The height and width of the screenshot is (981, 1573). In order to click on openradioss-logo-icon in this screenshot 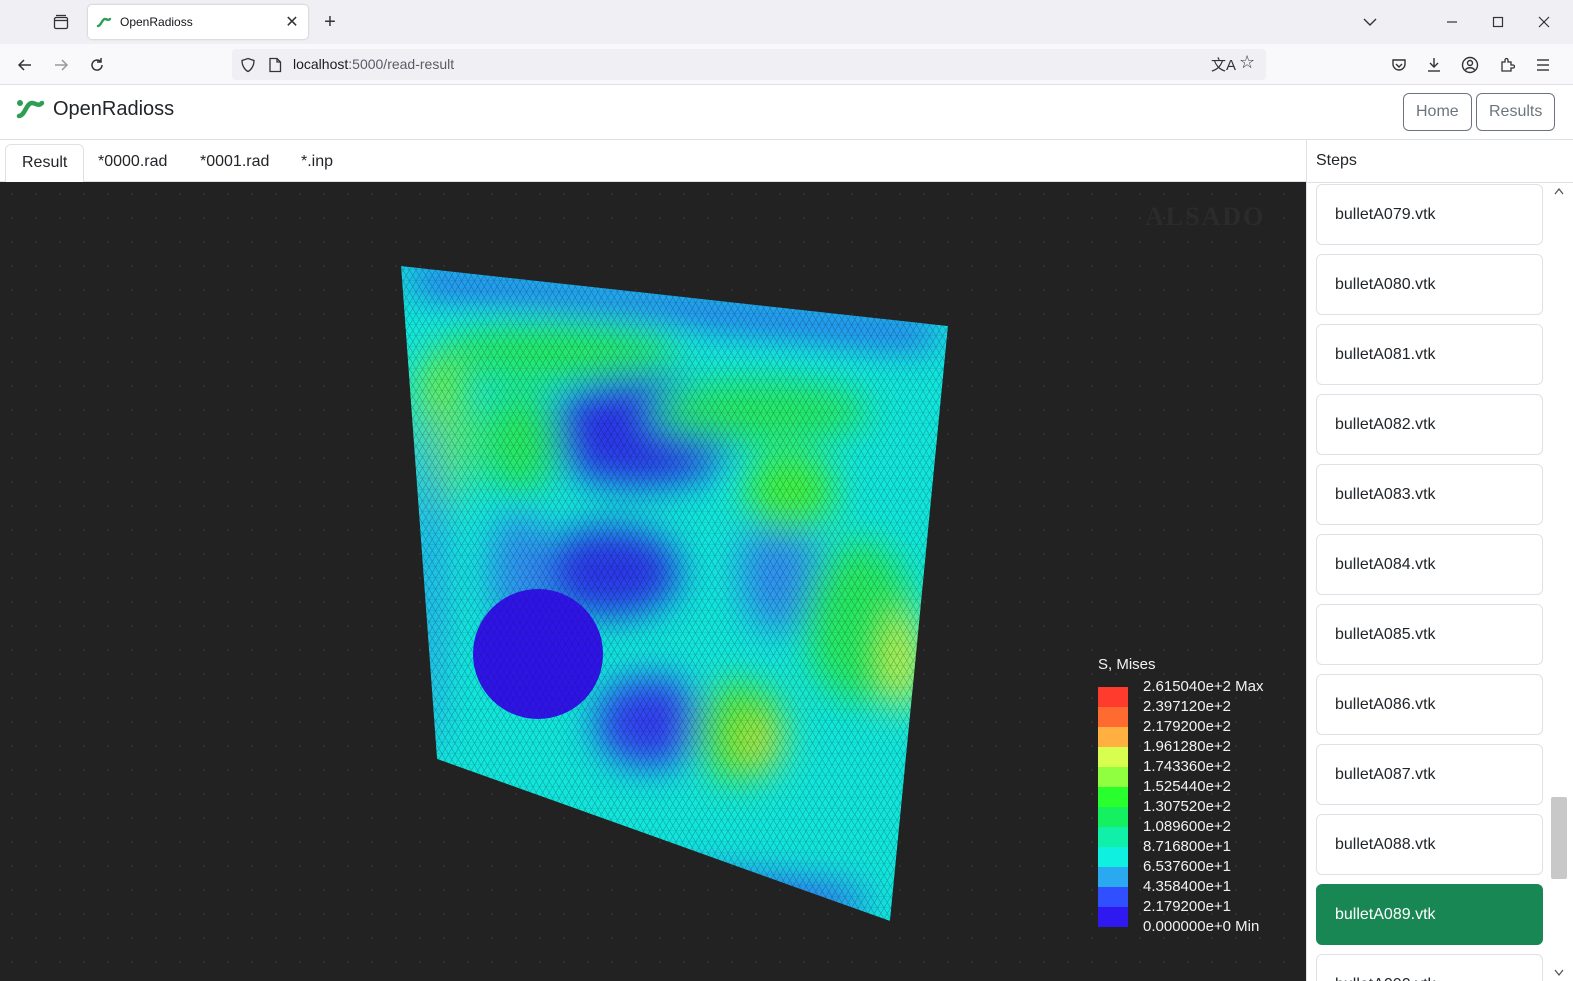, I will do `click(30, 109)`.